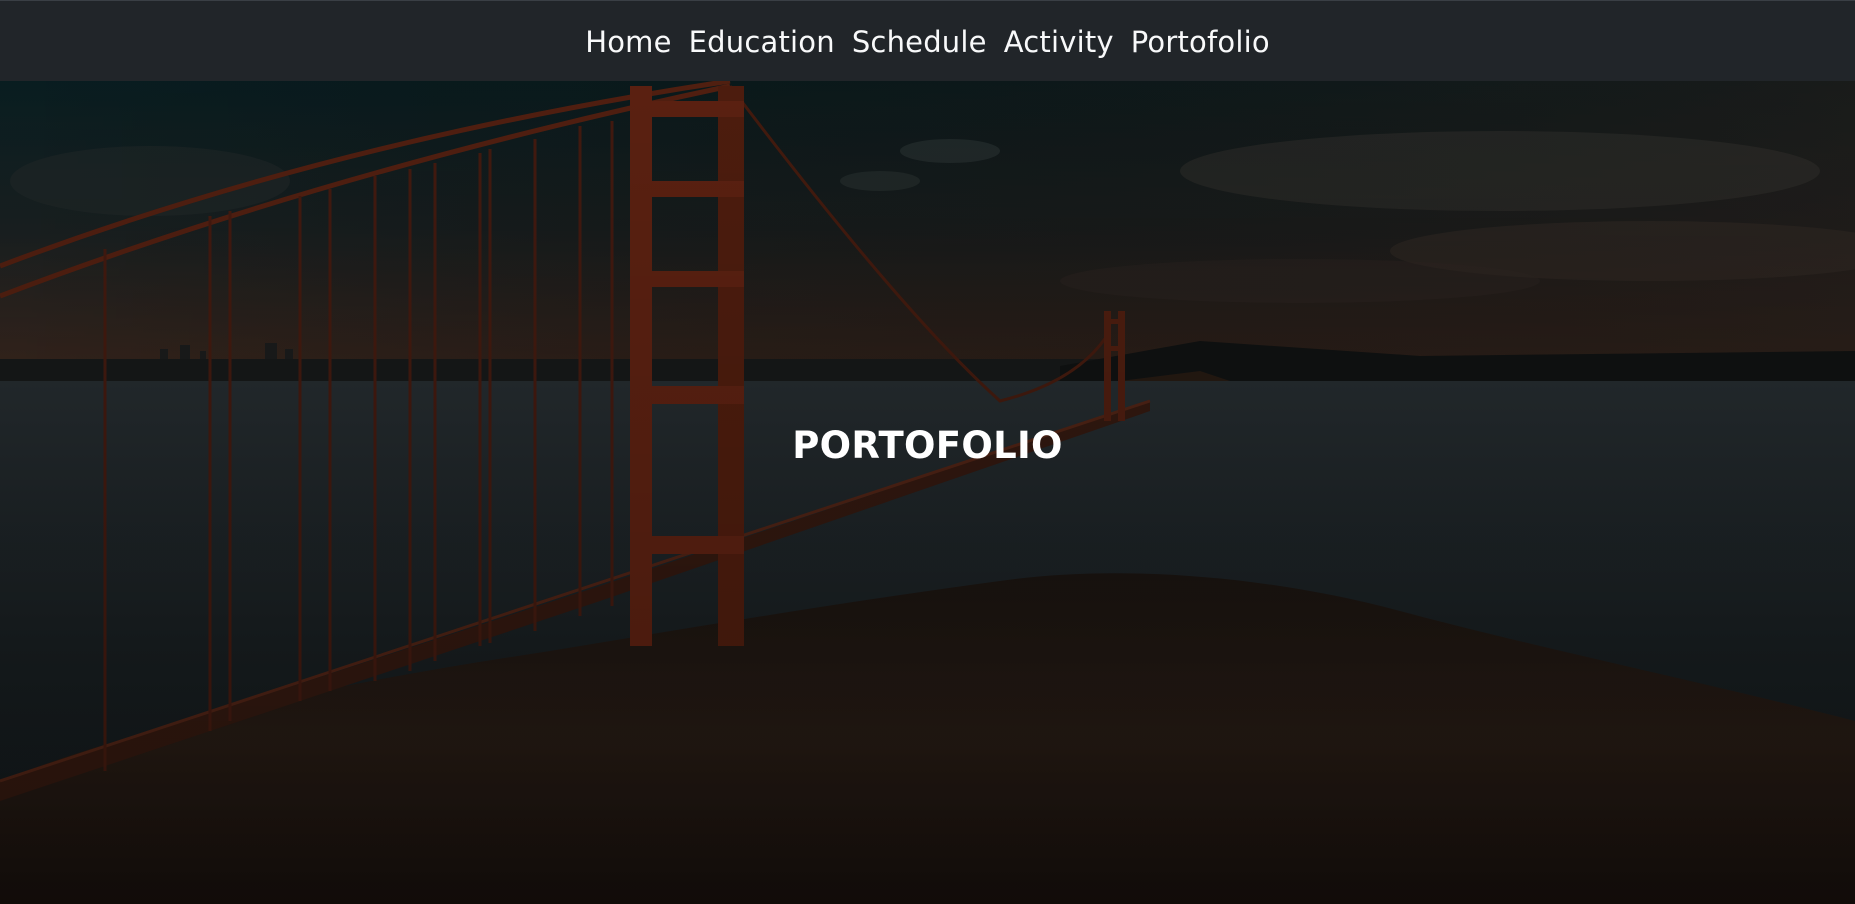 The height and width of the screenshot is (904, 1855). What do you see at coordinates (628, 42) in the screenshot?
I see `nav-link-home: Home` at bounding box center [628, 42].